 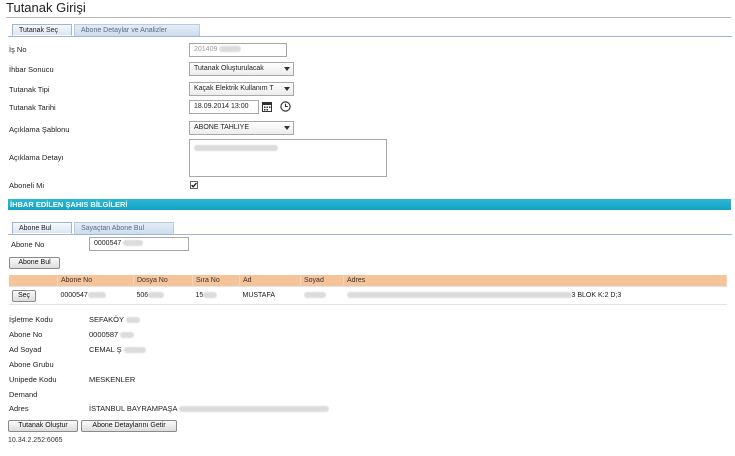 I want to click on detail-label: Abone No, so click(x=26, y=334).